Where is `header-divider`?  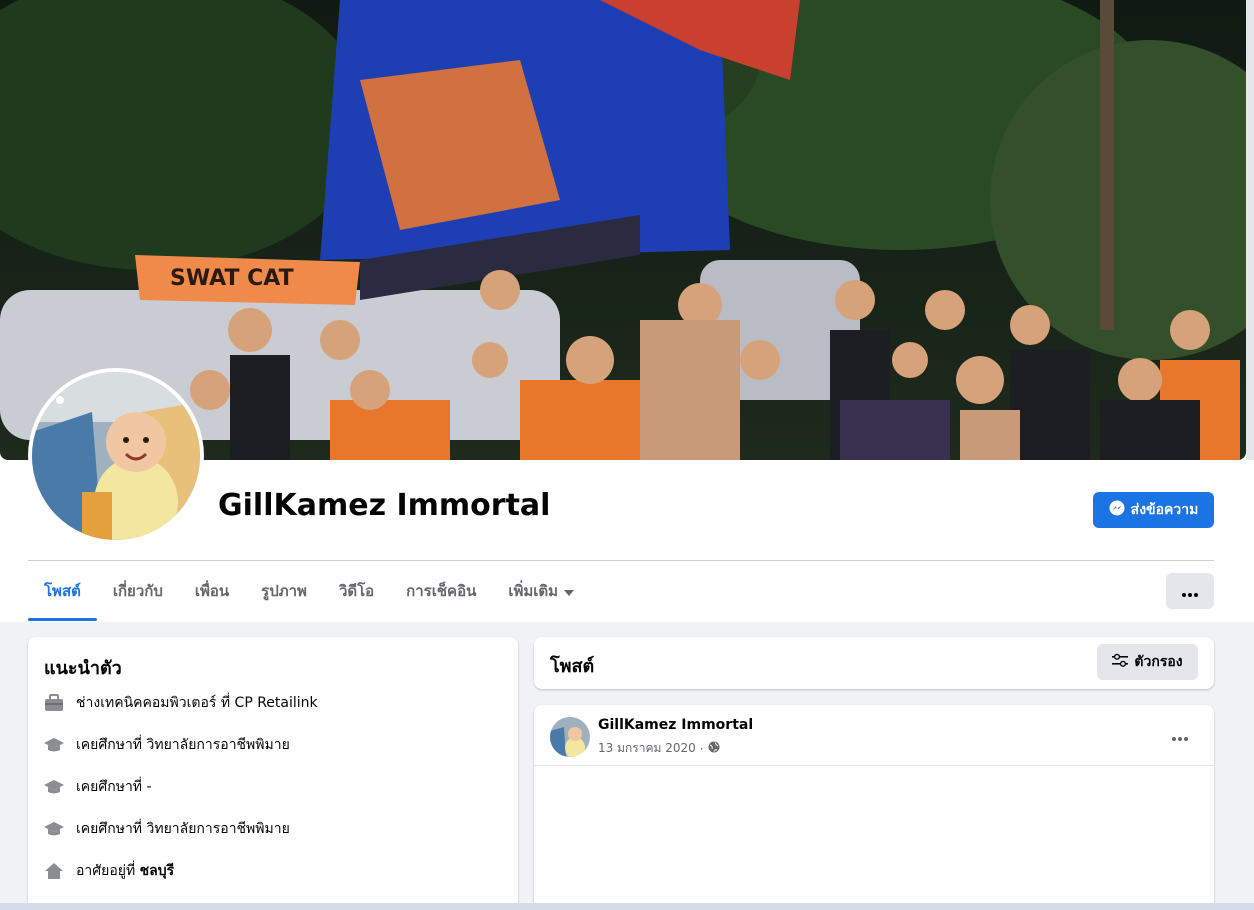 header-divider is located at coordinates (621, 560).